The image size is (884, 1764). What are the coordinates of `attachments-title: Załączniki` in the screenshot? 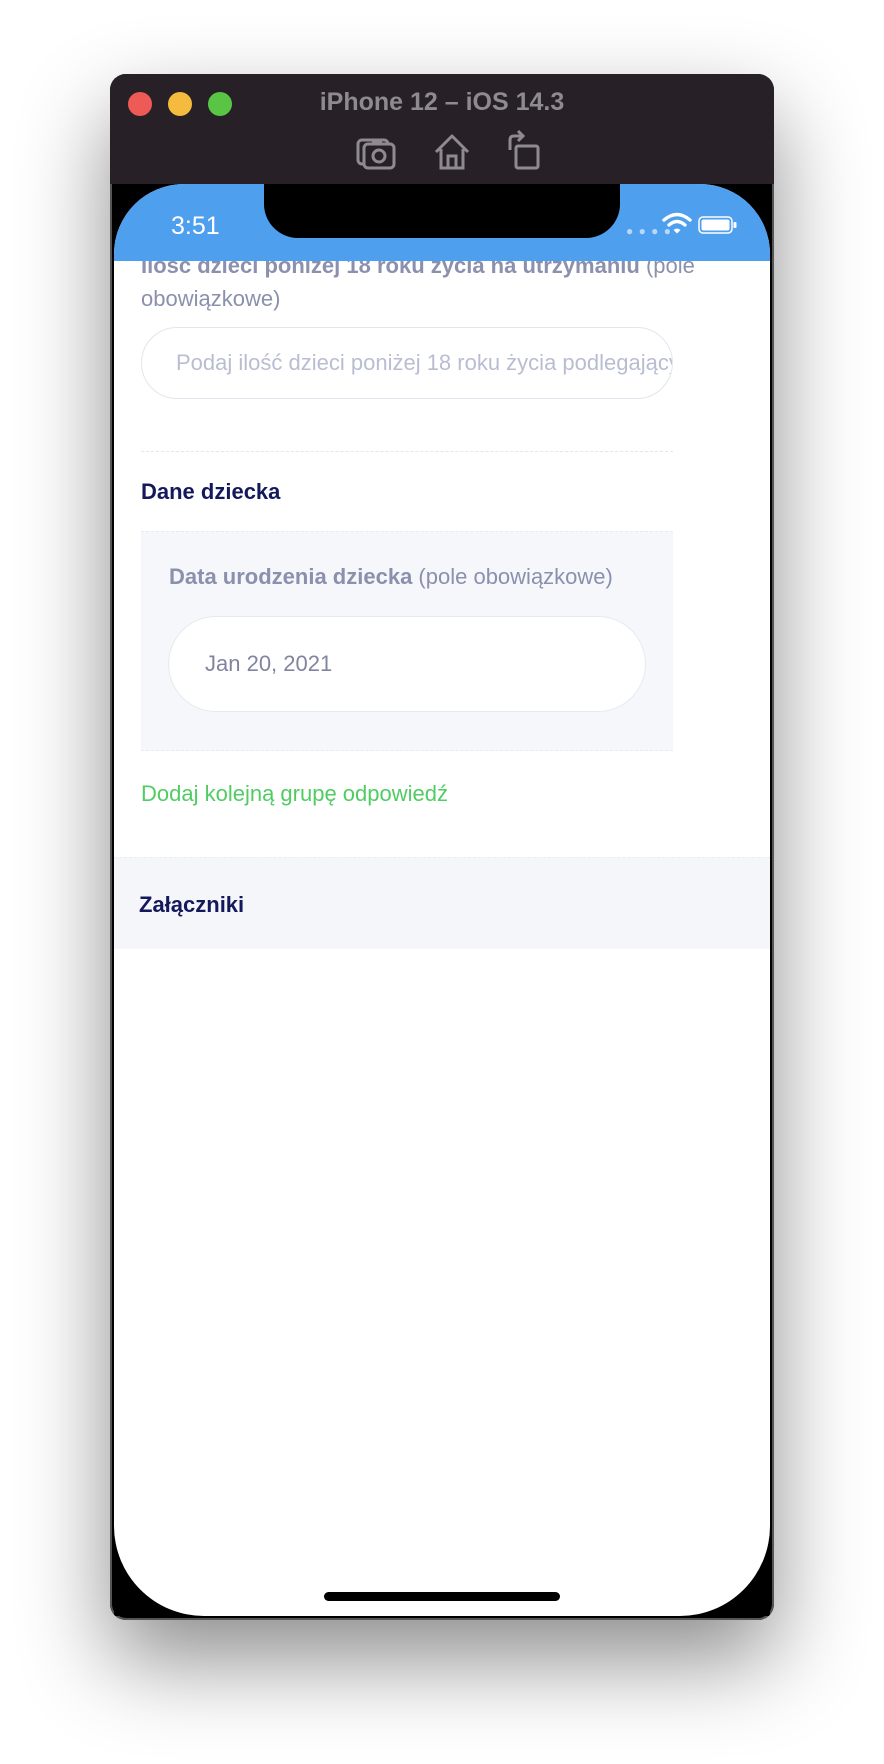 It's located at (192, 904).